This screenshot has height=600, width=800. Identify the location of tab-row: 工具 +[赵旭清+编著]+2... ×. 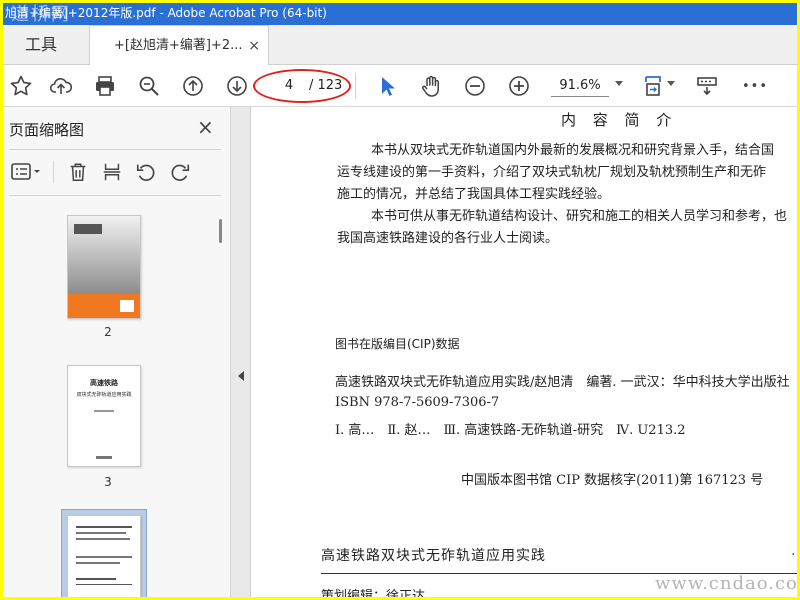
(400, 45).